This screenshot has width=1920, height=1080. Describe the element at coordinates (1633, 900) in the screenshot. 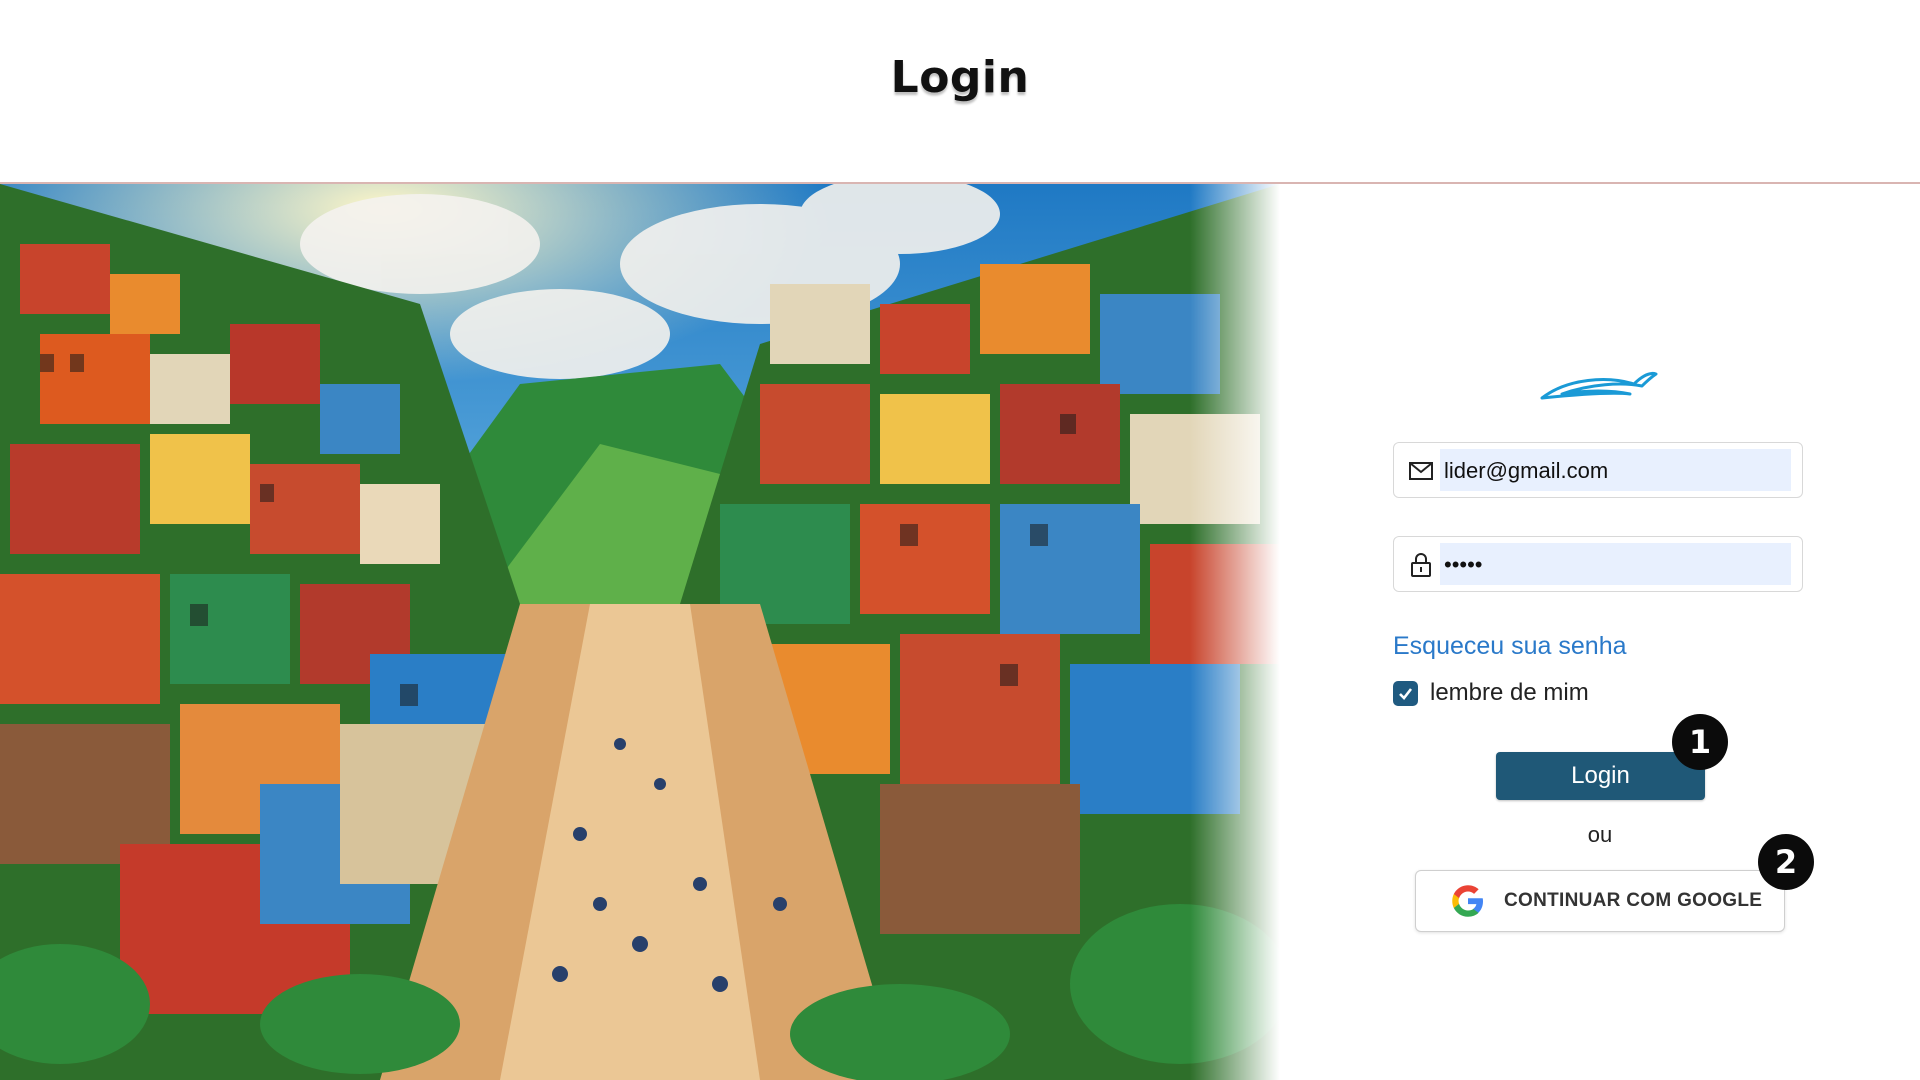

I see `google-button-label: CONTINUAR COM GOOGLE` at that location.